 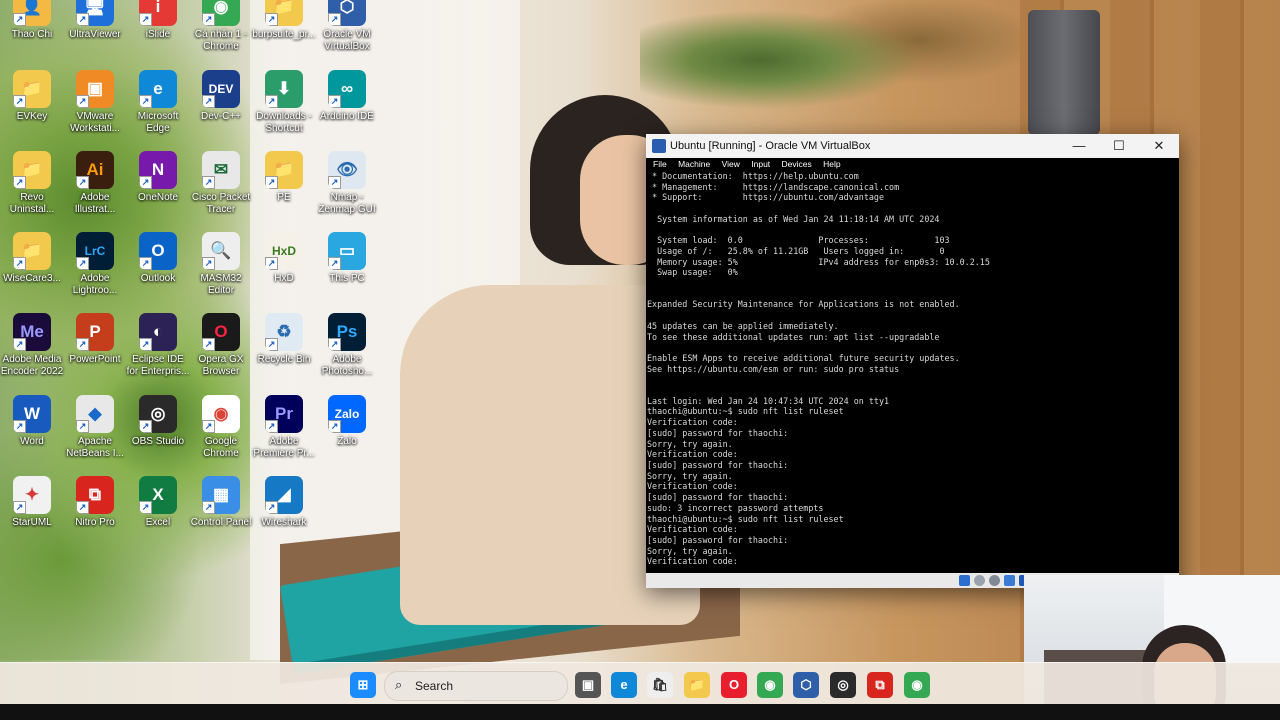 I want to click on close-button: ✕, so click(x=1159, y=146).